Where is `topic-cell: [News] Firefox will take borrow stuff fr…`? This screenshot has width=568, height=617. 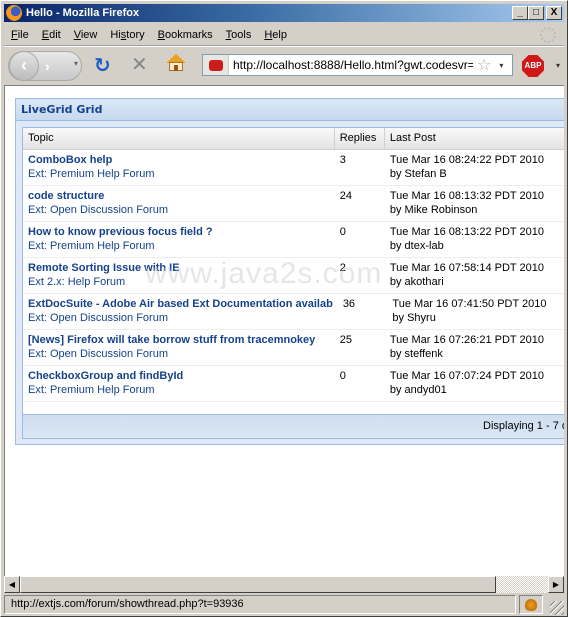 topic-cell: [News] Firefox will take borrow stuff fr… is located at coordinates (179, 347).